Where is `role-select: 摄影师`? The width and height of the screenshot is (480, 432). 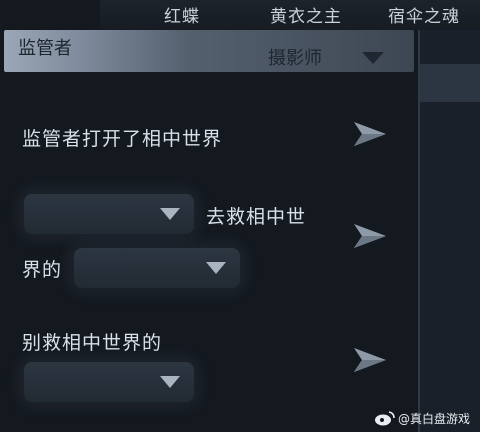
role-select: 摄影师 is located at coordinates (295, 57).